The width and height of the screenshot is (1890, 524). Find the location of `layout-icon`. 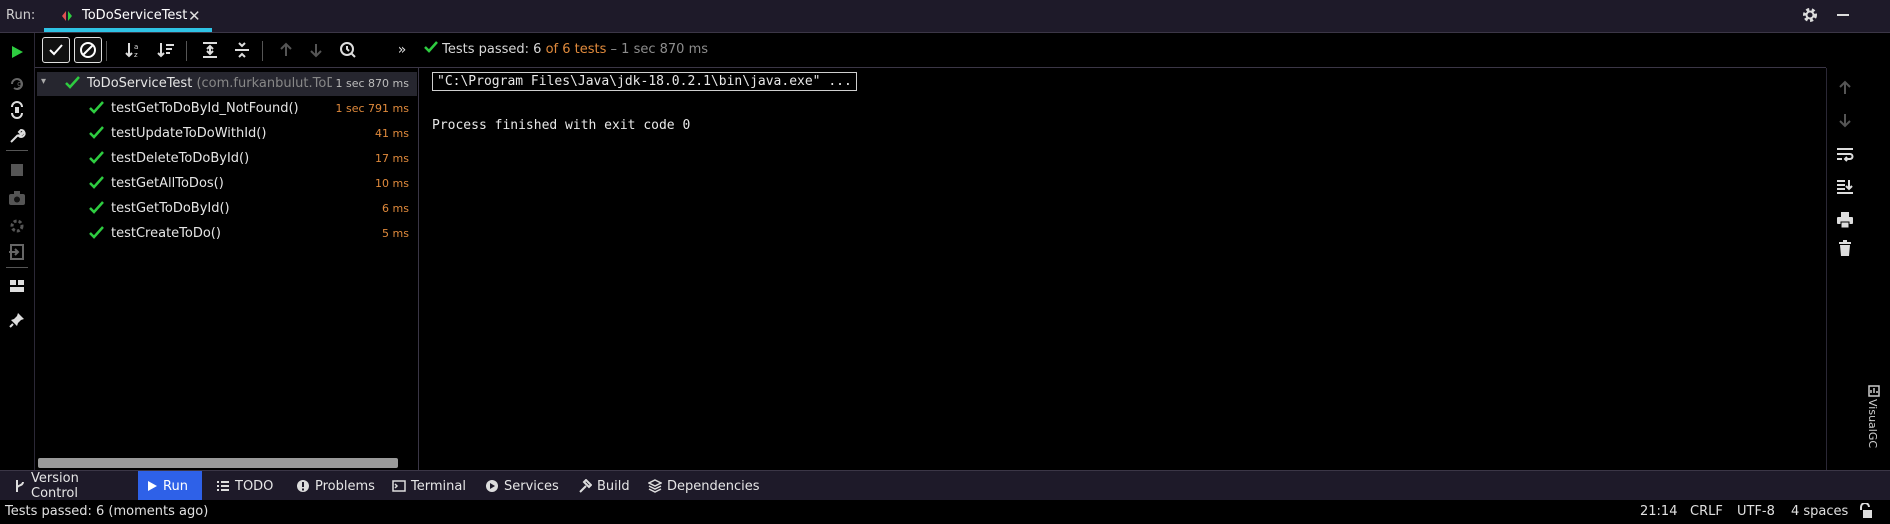

layout-icon is located at coordinates (17, 286).